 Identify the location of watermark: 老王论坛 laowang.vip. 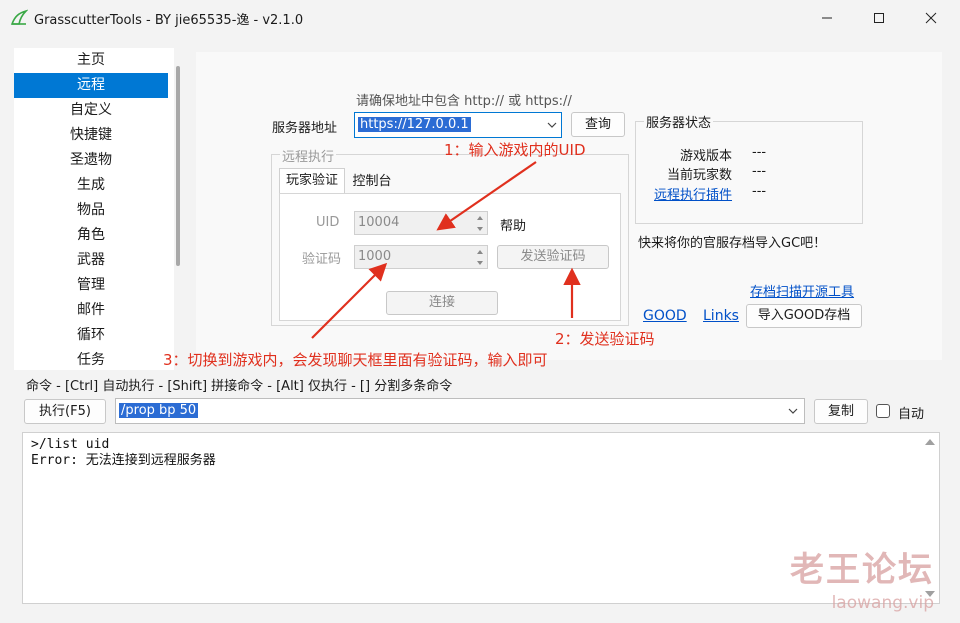
(862, 577).